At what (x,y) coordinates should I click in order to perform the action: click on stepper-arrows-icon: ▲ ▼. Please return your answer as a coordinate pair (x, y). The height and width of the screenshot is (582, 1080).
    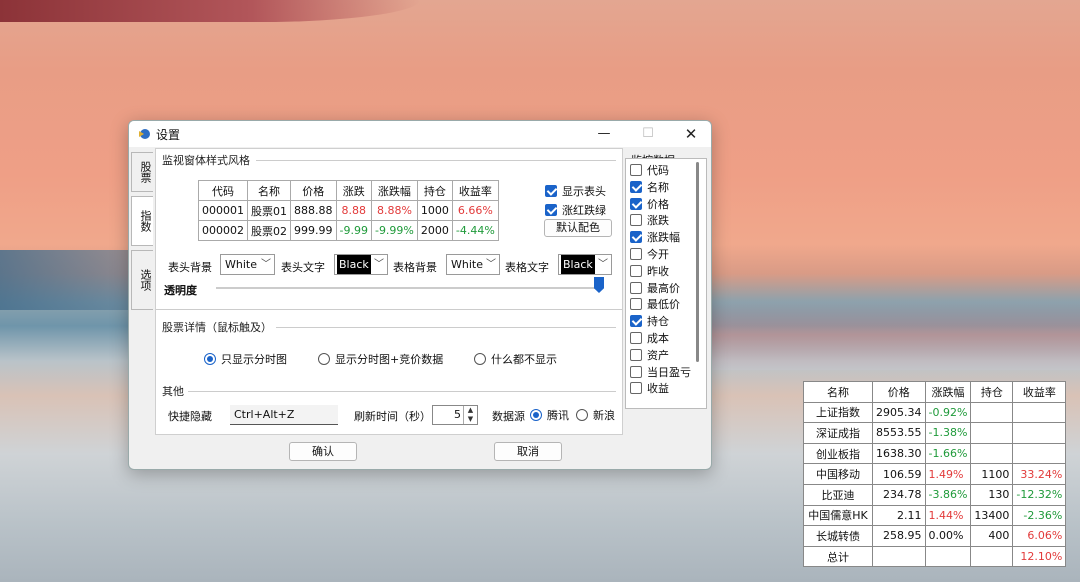
    Looking at the image, I should click on (470, 415).